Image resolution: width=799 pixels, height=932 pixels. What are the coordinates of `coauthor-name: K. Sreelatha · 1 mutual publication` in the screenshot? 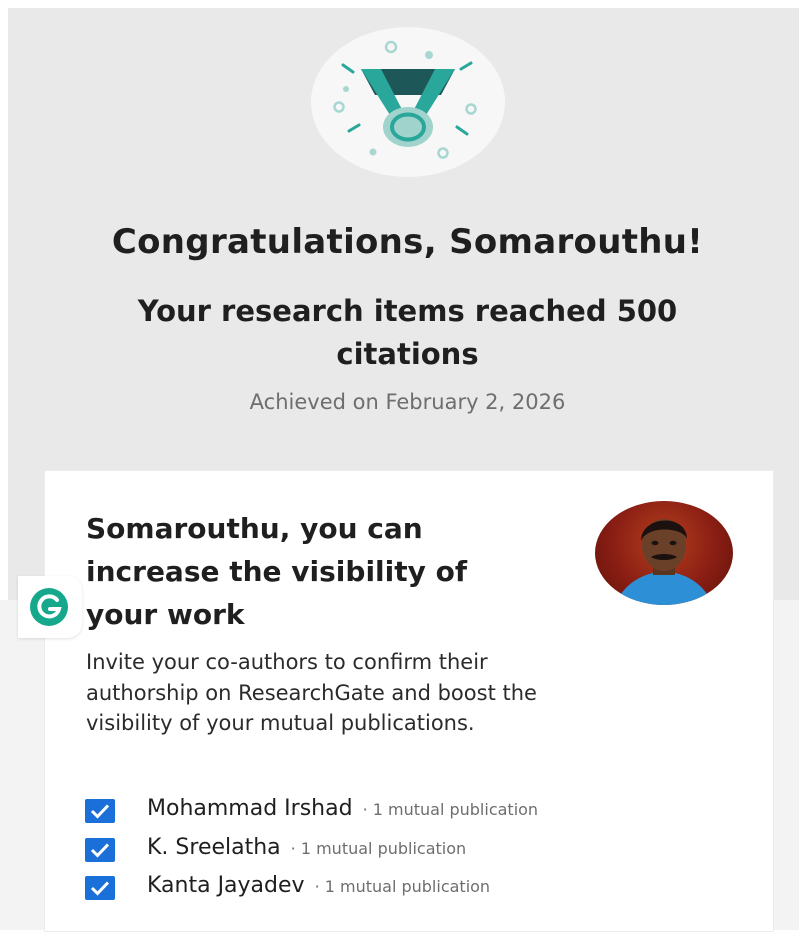 It's located at (306, 847).